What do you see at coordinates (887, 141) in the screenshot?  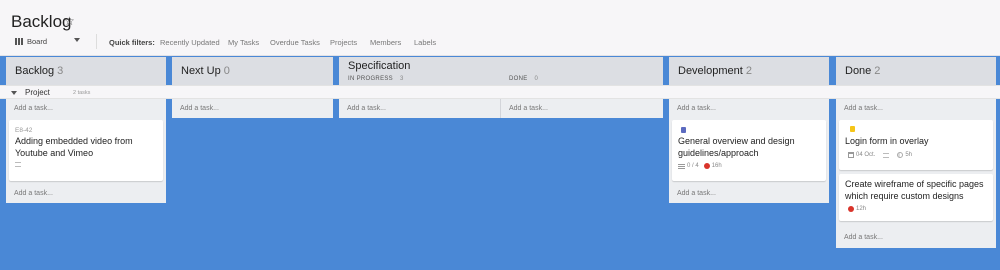 I see `task-title: Login form in overlay` at bounding box center [887, 141].